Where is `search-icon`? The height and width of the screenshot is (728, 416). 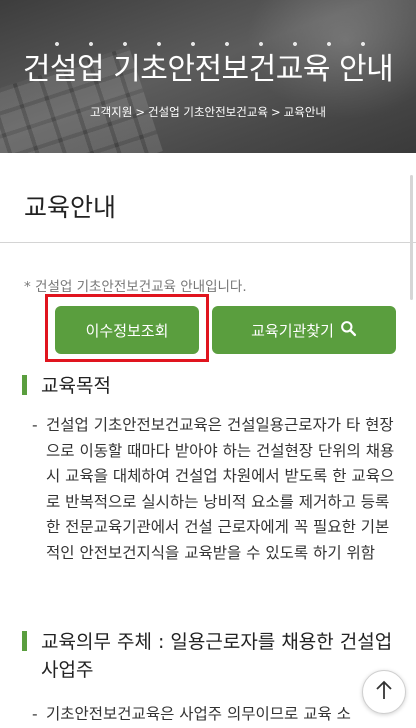
search-icon is located at coordinates (348, 330).